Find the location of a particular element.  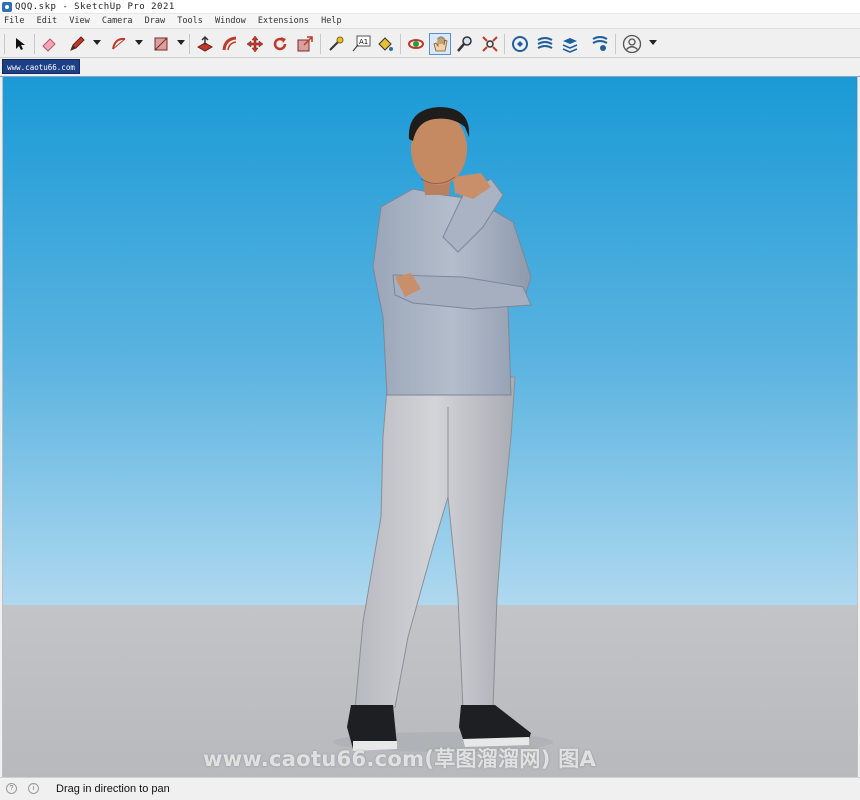

shape-tool-dropdown-arrow is located at coordinates (181, 42).